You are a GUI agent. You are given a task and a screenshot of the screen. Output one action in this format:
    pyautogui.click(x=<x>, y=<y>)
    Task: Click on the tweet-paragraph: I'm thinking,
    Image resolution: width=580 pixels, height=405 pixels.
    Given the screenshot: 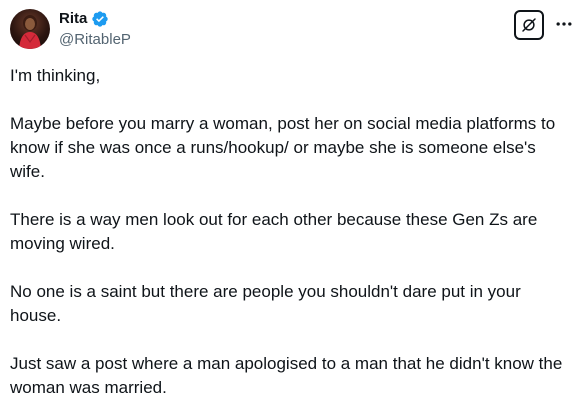 What is the action you would take?
    pyautogui.click(x=55, y=75)
    